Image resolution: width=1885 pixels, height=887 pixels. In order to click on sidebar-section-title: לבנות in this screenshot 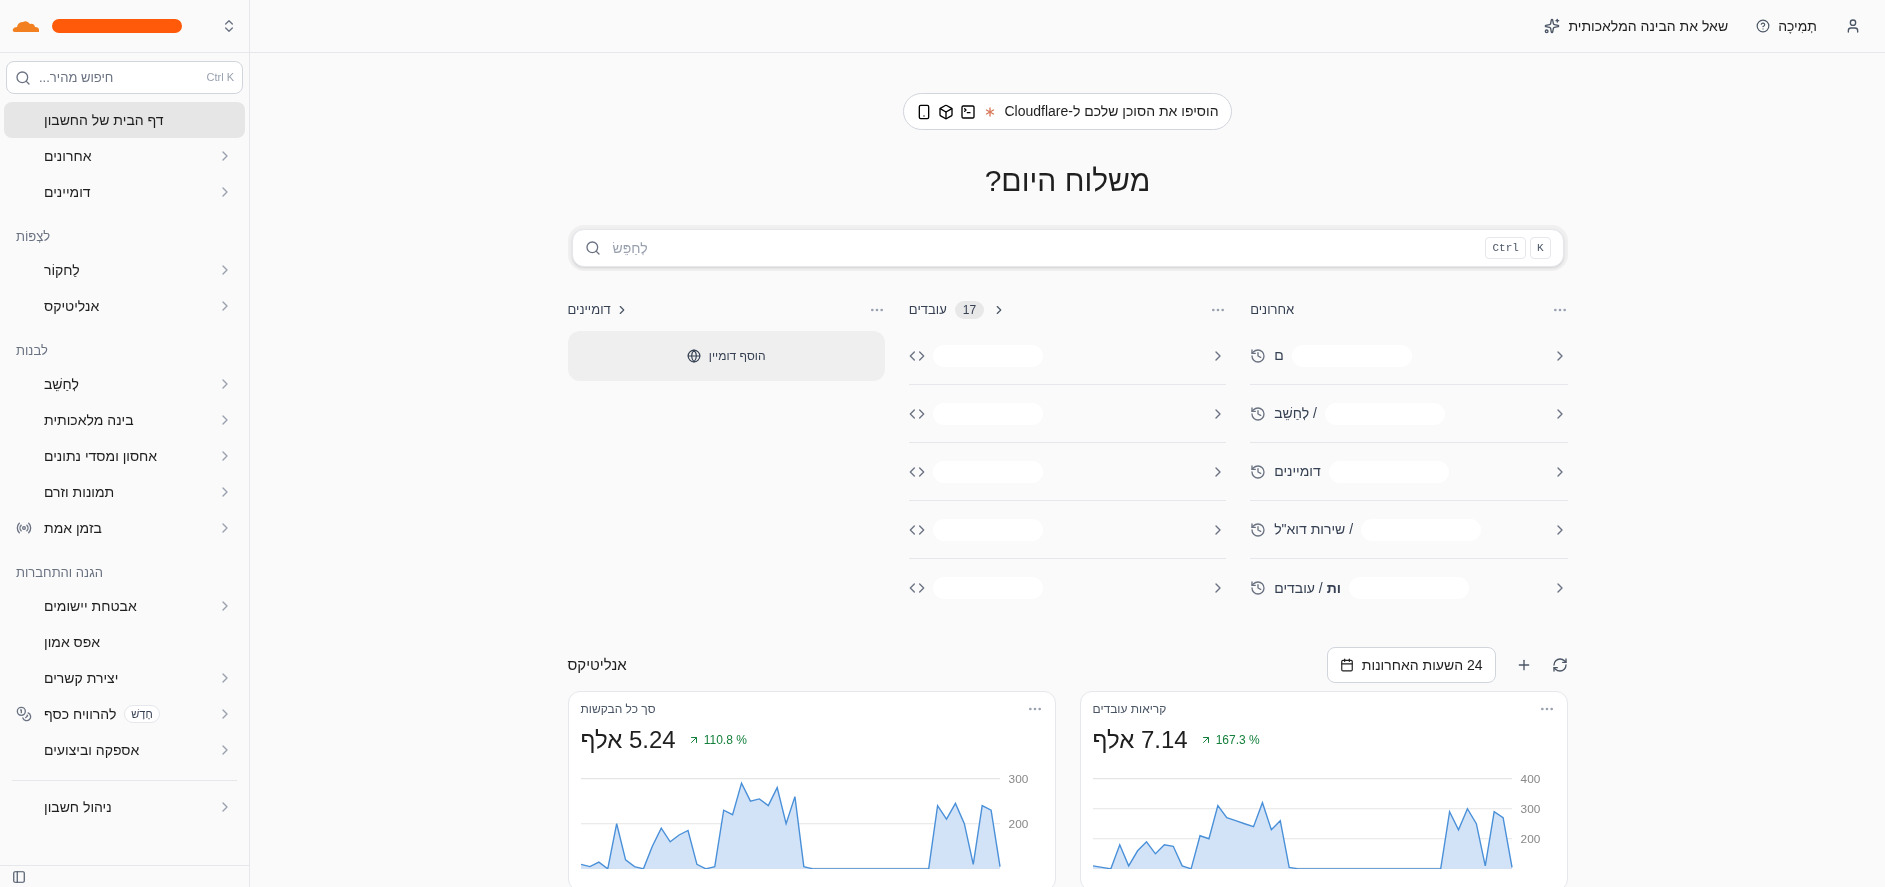, I will do `click(32, 351)`.